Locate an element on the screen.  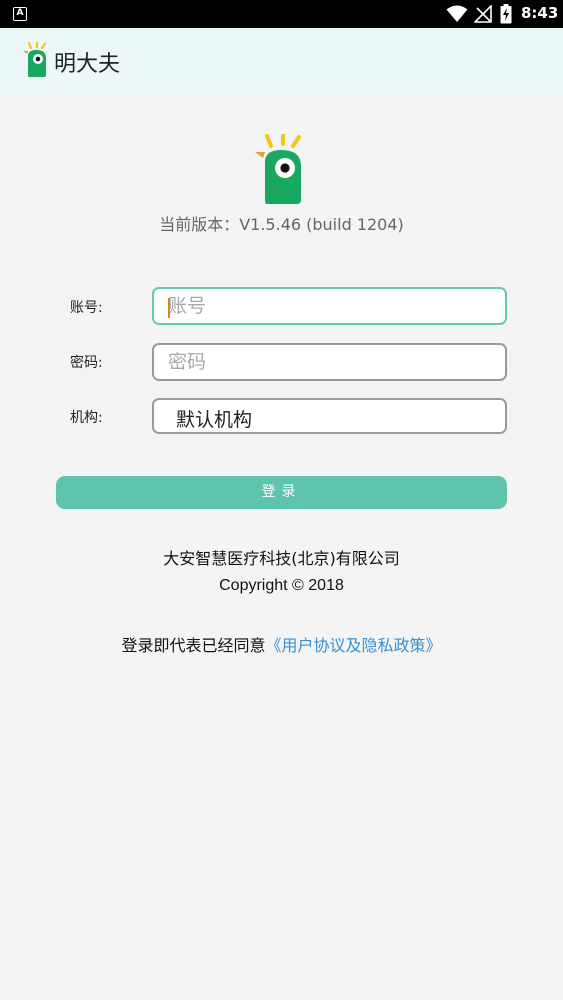
wifi-icon is located at coordinates (457, 13).